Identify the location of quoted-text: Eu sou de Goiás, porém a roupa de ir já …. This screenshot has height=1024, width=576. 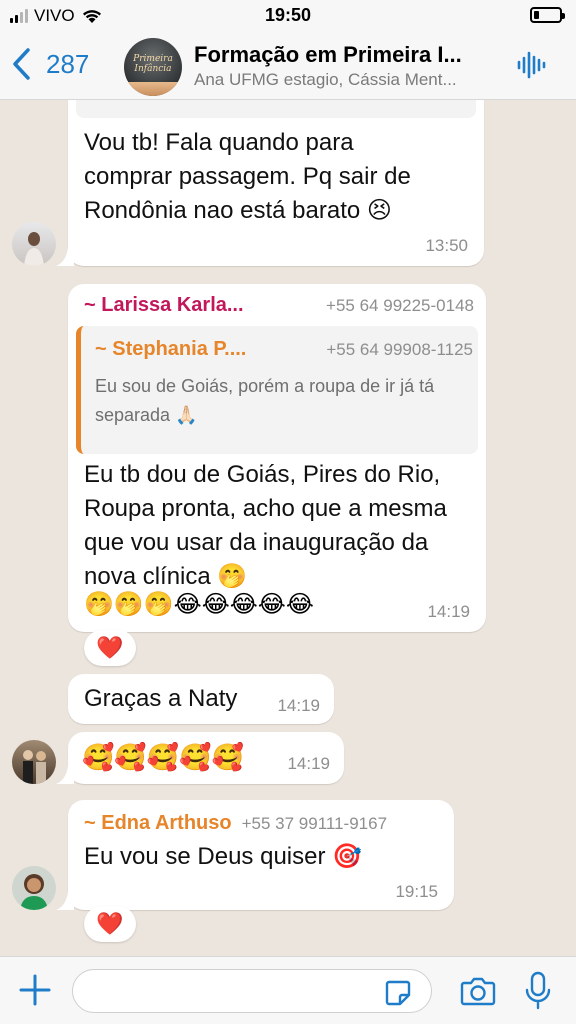
(265, 400).